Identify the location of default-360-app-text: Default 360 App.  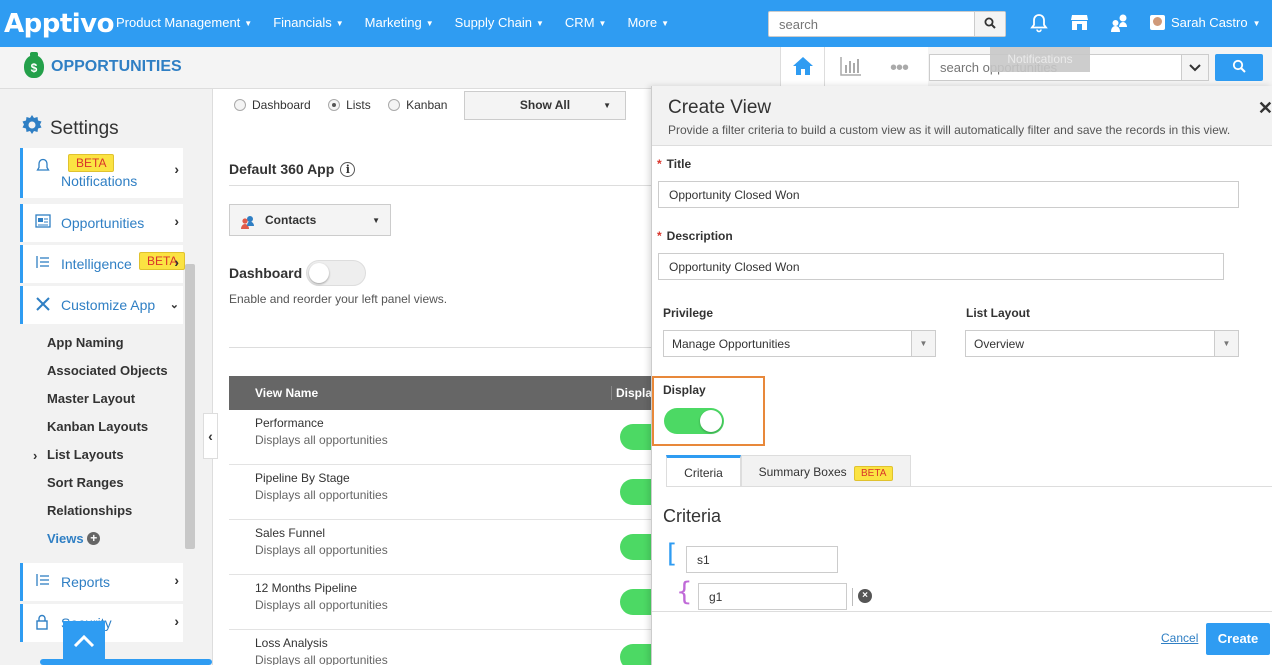
(282, 169).